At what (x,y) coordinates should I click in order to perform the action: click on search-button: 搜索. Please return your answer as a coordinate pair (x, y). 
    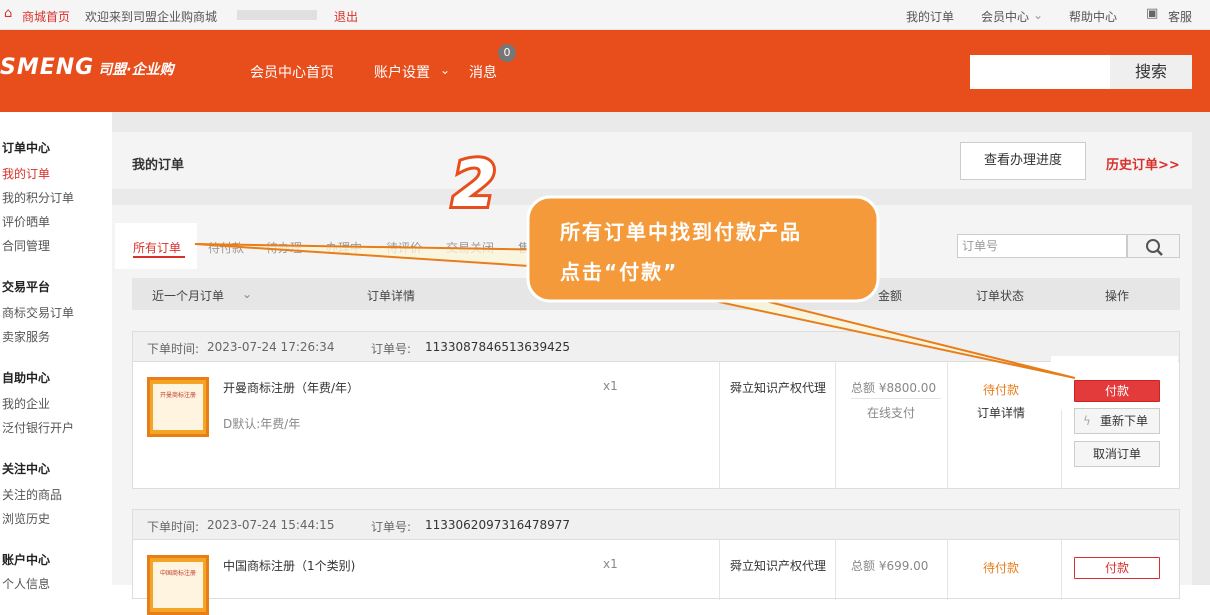
    Looking at the image, I should click on (1151, 72).